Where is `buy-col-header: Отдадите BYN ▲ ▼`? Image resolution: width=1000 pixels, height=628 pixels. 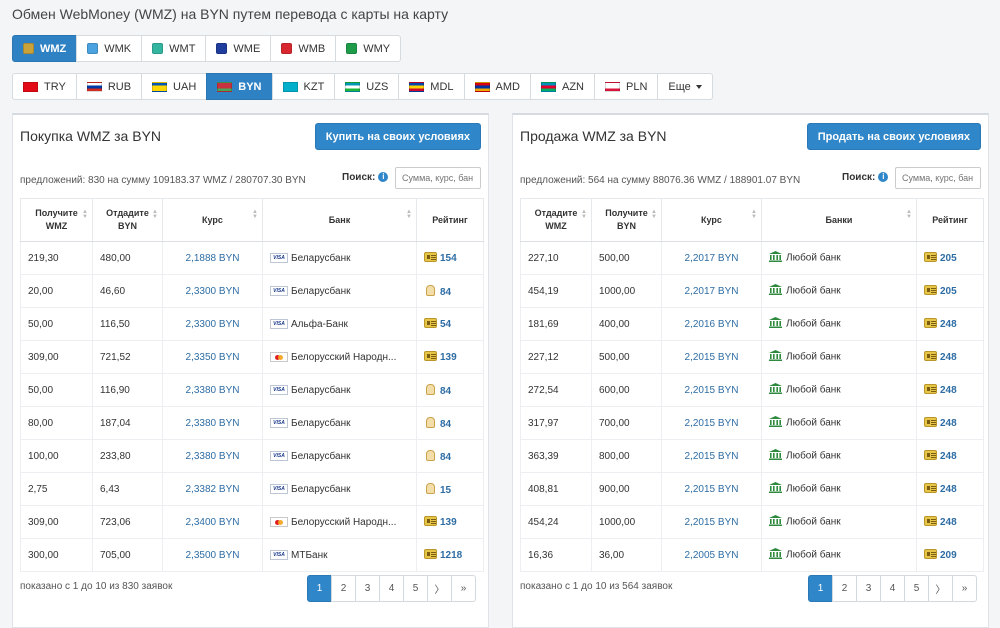
buy-col-header: Отдадите BYN ▲ ▼ is located at coordinates (127, 220).